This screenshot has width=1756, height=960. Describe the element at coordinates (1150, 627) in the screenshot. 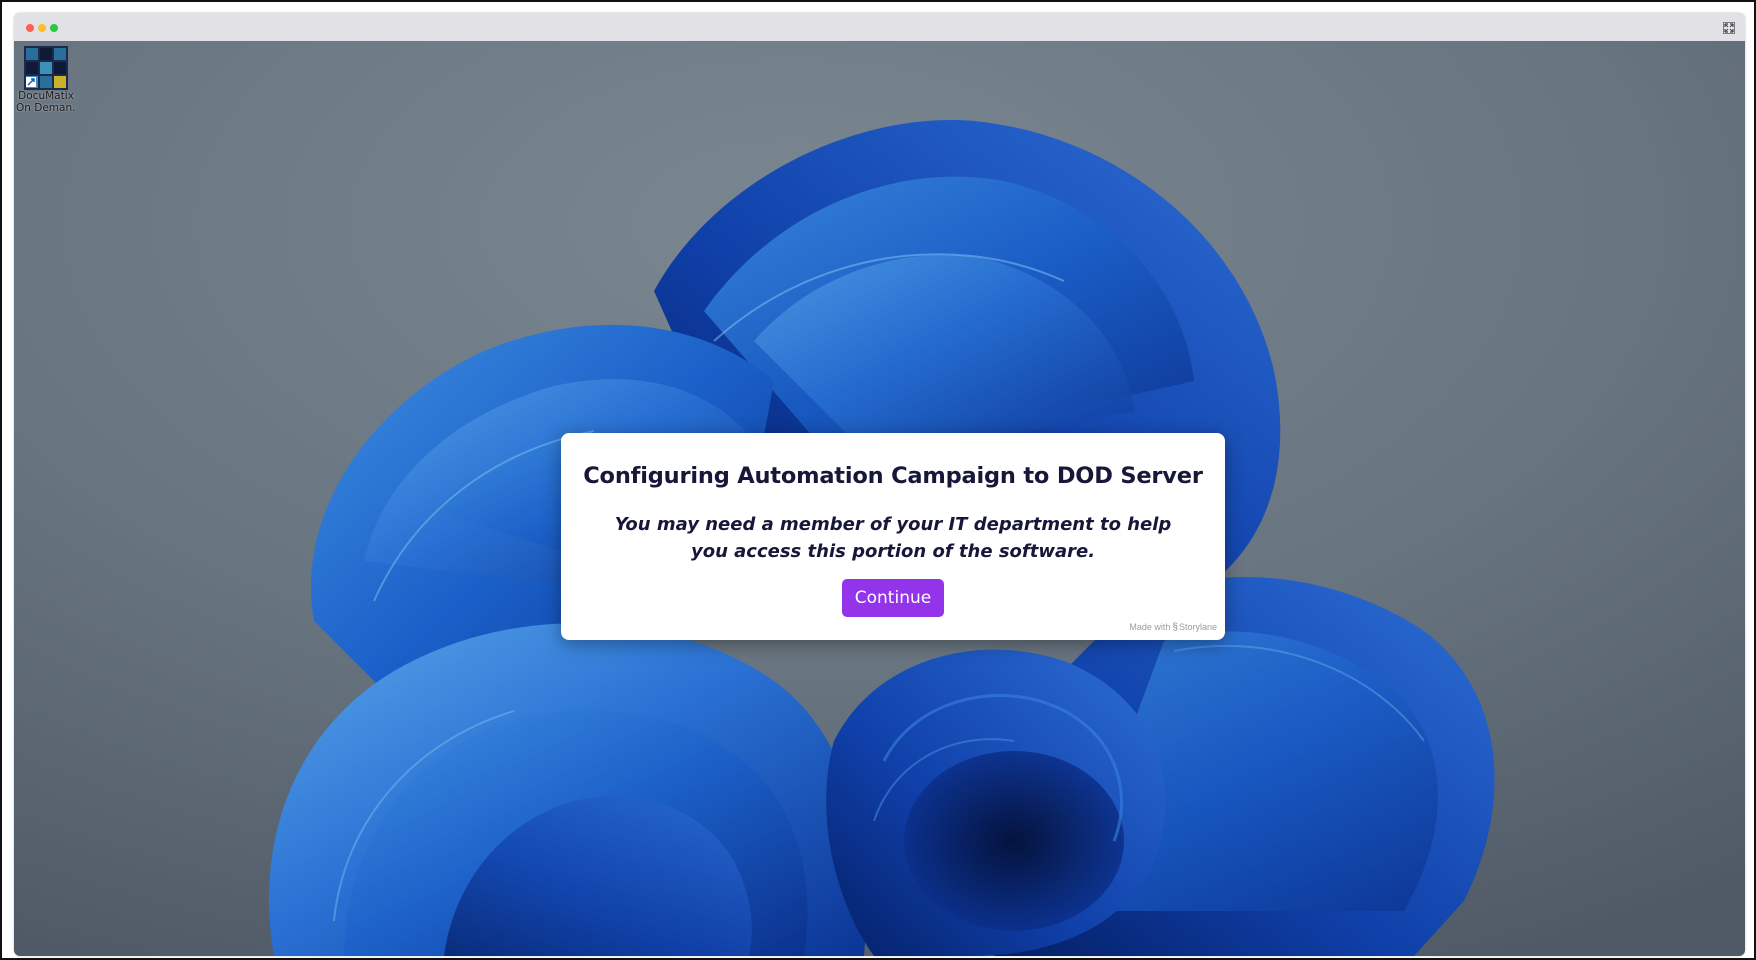

I see `branding-prefix: Made with` at that location.